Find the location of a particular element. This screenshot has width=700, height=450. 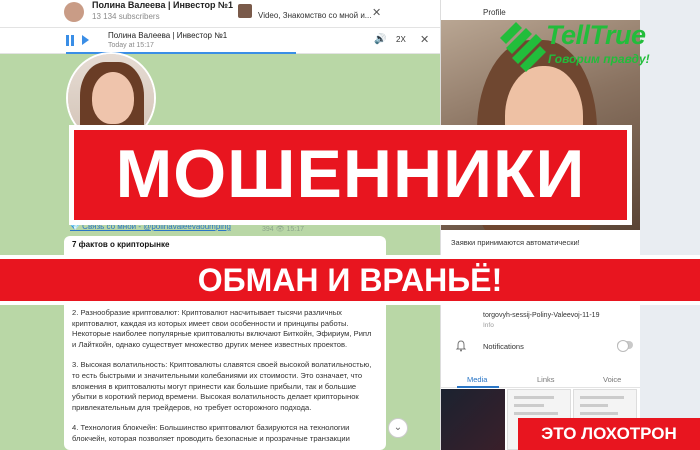

telltrue-logo: TellTrue Говорим правду! is located at coordinates (591, 46).